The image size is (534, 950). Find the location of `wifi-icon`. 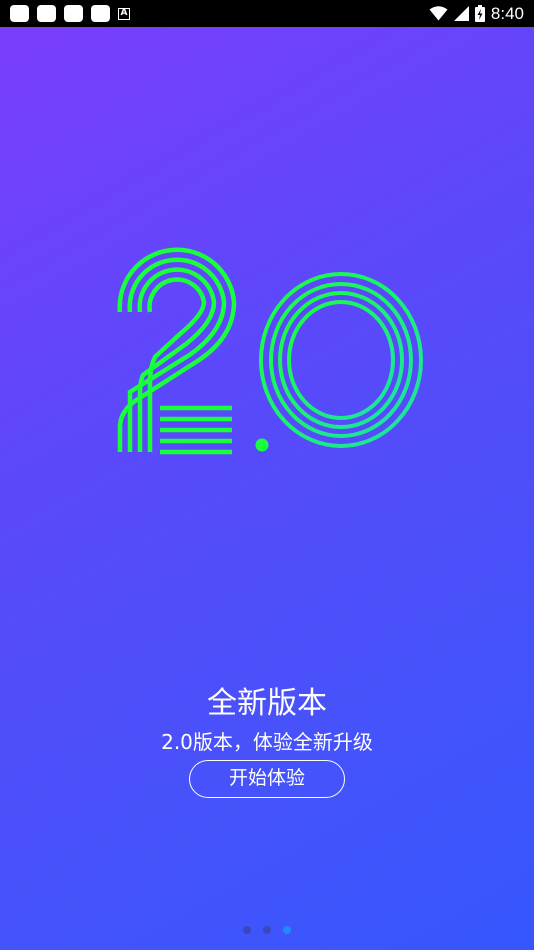

wifi-icon is located at coordinates (438, 13).